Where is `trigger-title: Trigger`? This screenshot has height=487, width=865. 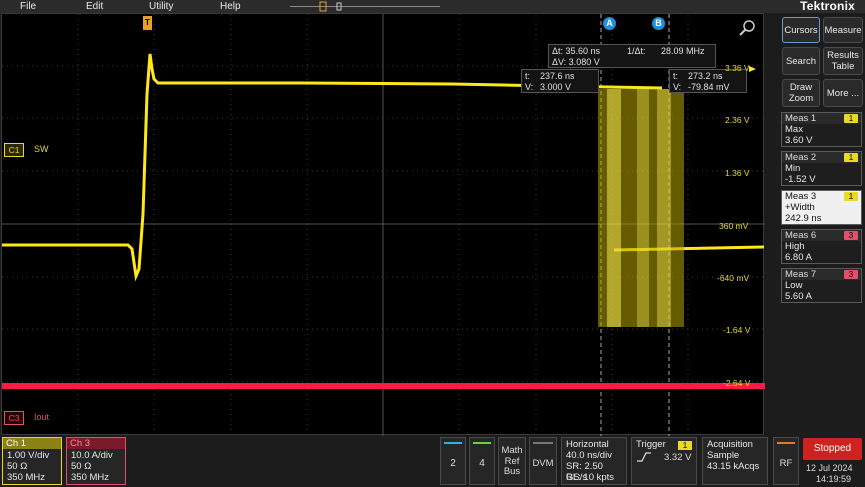 trigger-title: Trigger is located at coordinates (651, 444).